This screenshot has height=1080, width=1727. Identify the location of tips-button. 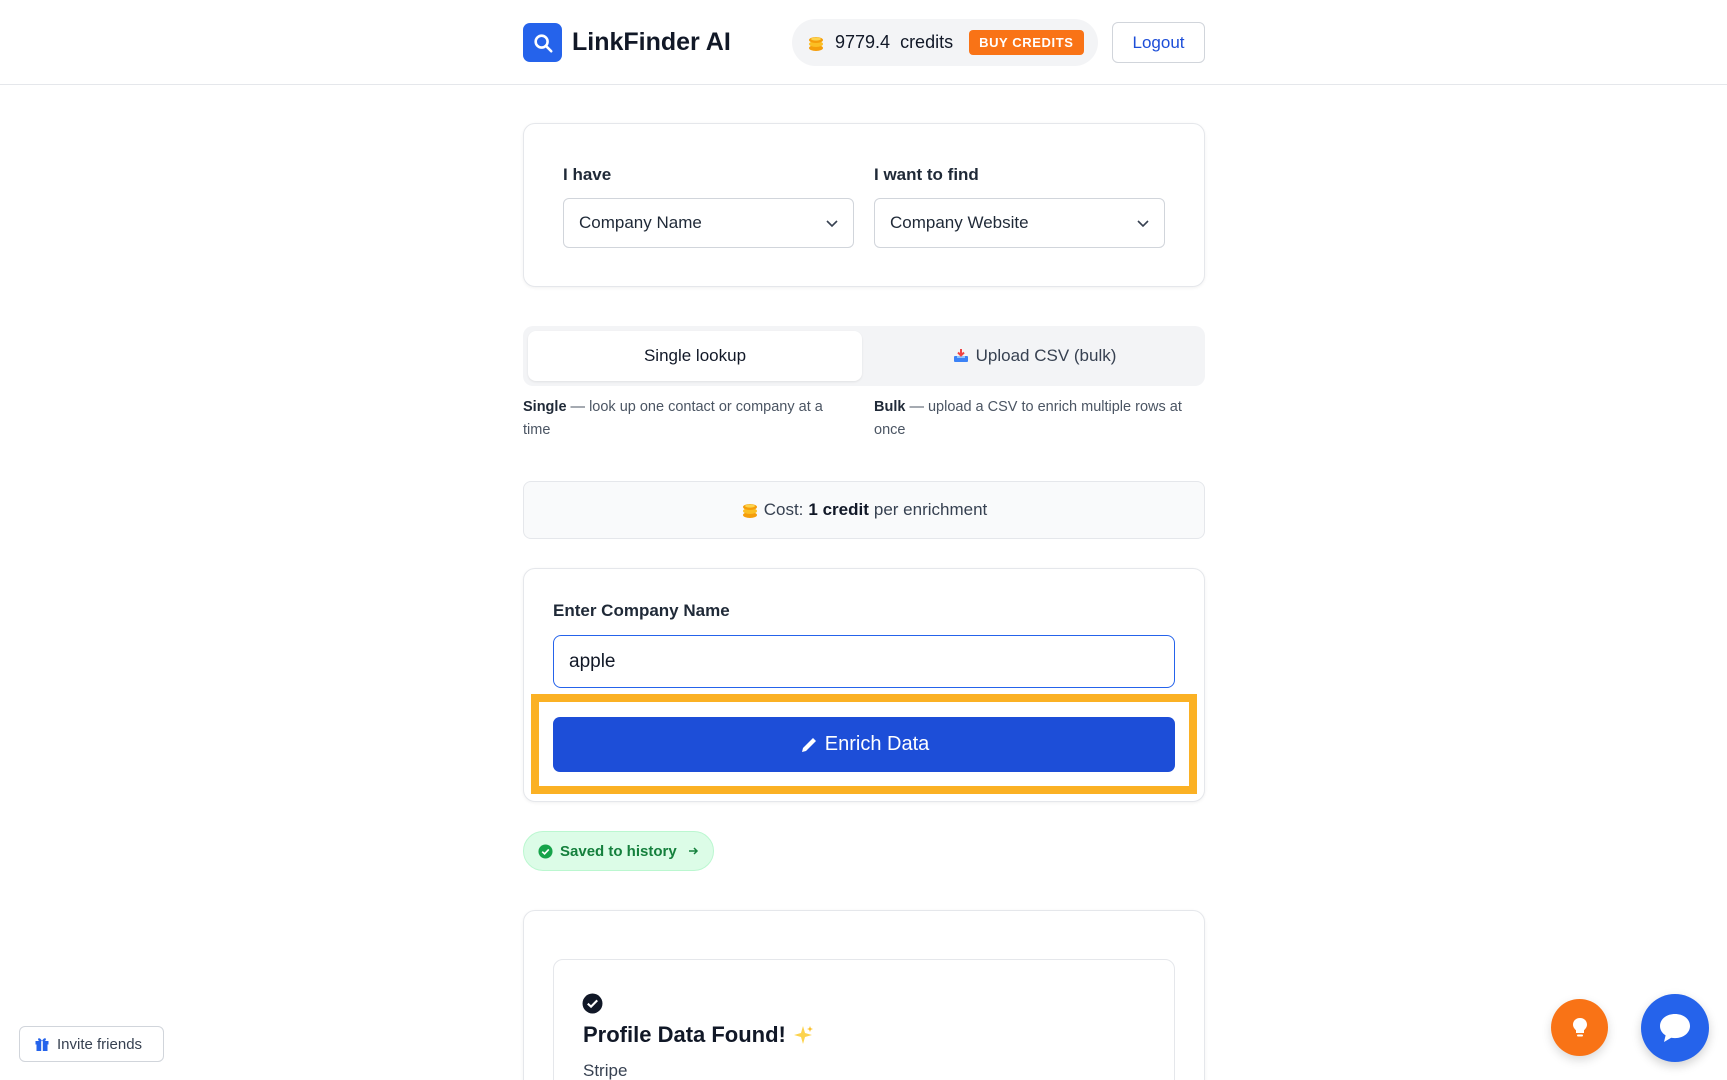
(1579, 1027).